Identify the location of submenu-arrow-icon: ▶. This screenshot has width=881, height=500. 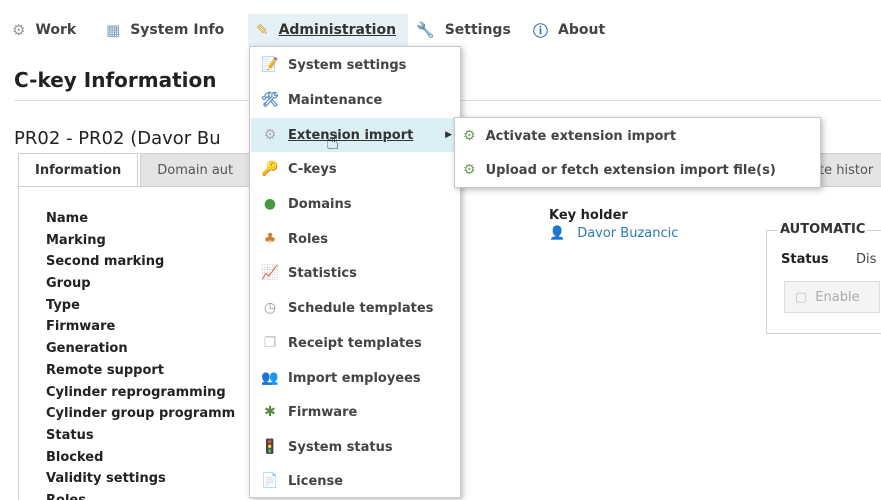
(448, 135).